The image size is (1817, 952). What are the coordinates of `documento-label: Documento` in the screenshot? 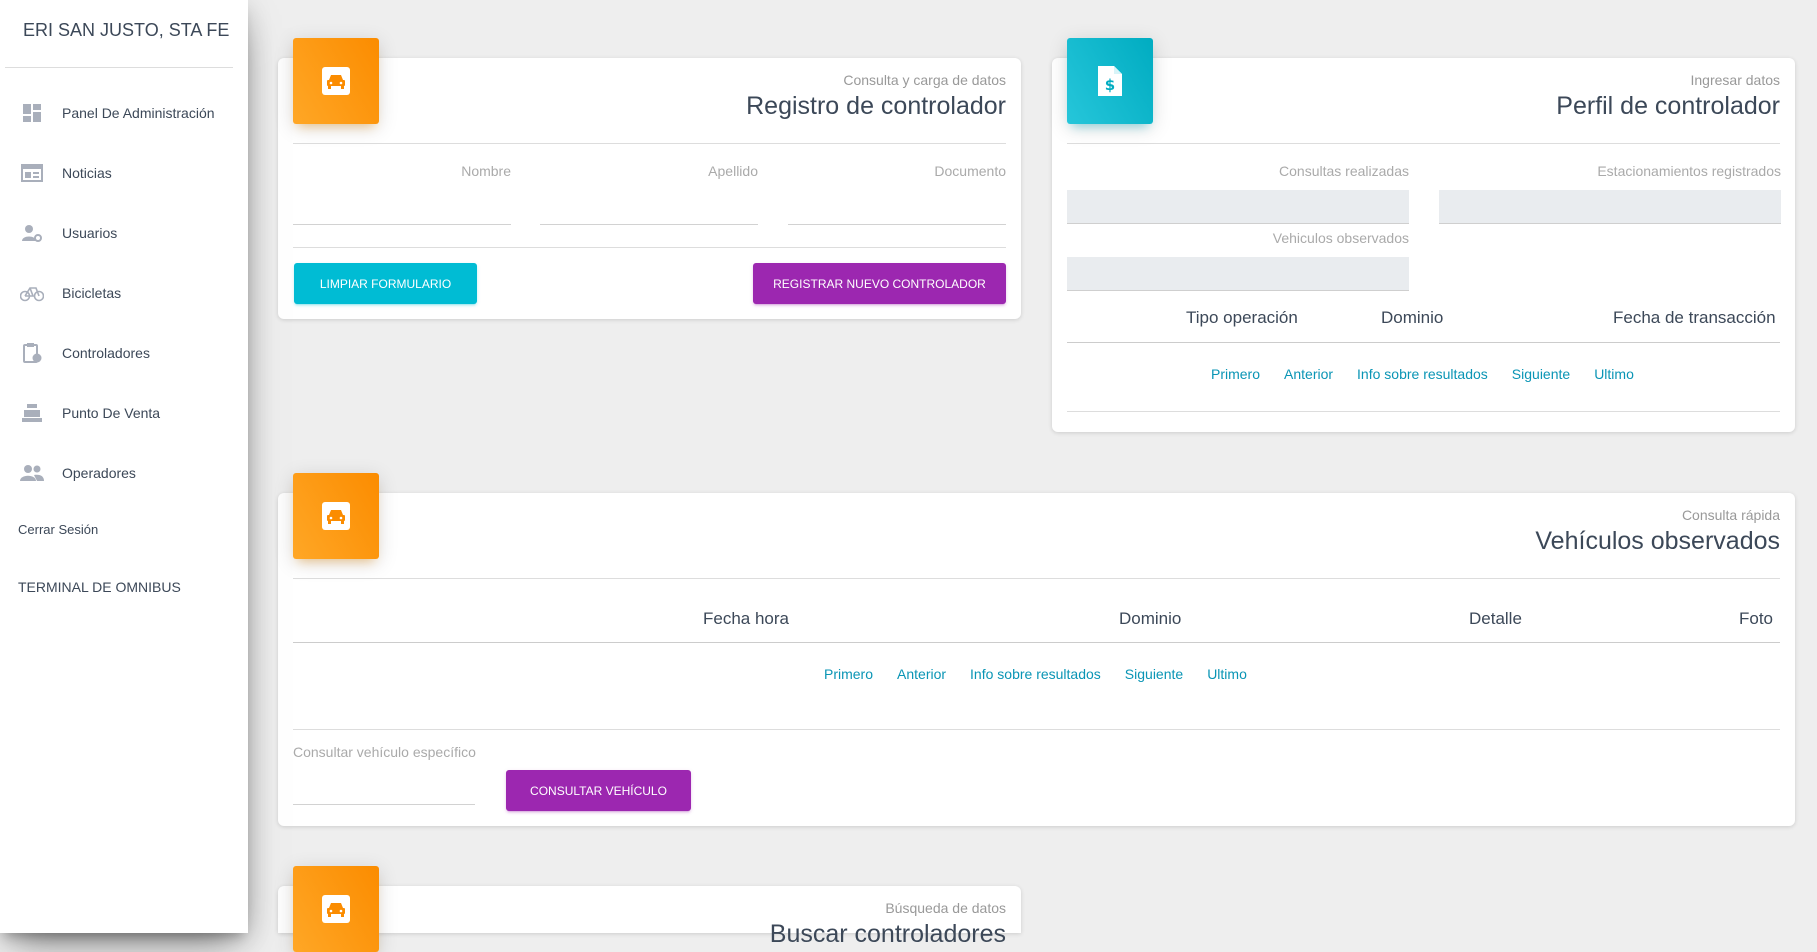 It's located at (970, 171).